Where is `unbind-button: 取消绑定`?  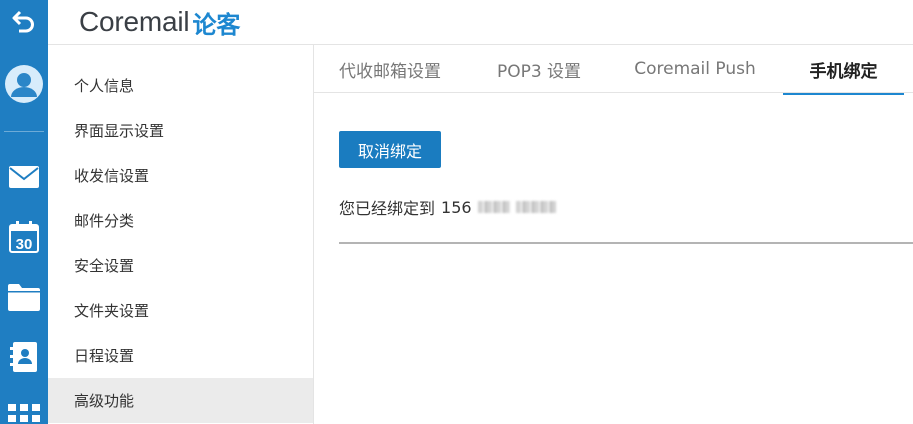
unbind-button: 取消绑定 is located at coordinates (390, 149).